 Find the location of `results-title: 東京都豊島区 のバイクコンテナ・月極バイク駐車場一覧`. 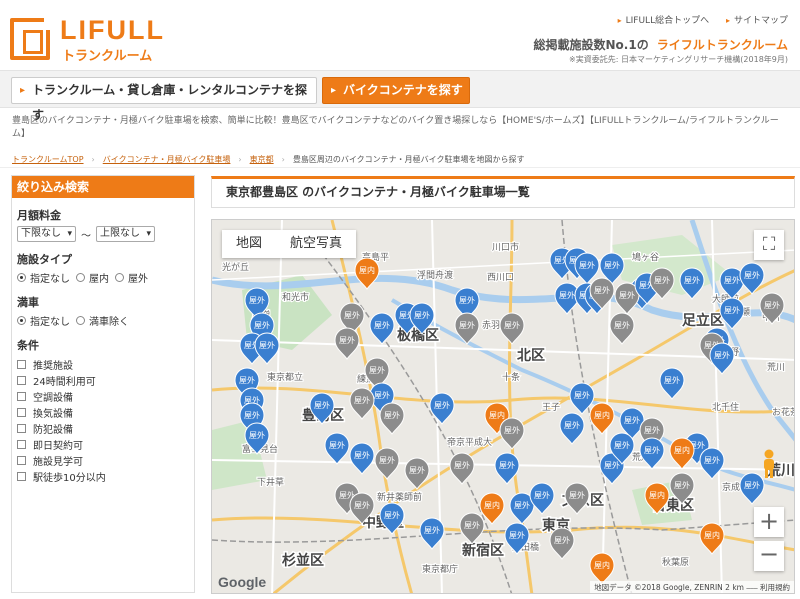

results-title: 東京都豊島区 のバイクコンテナ・月極バイク駐車場一覧 is located at coordinates (503, 192).